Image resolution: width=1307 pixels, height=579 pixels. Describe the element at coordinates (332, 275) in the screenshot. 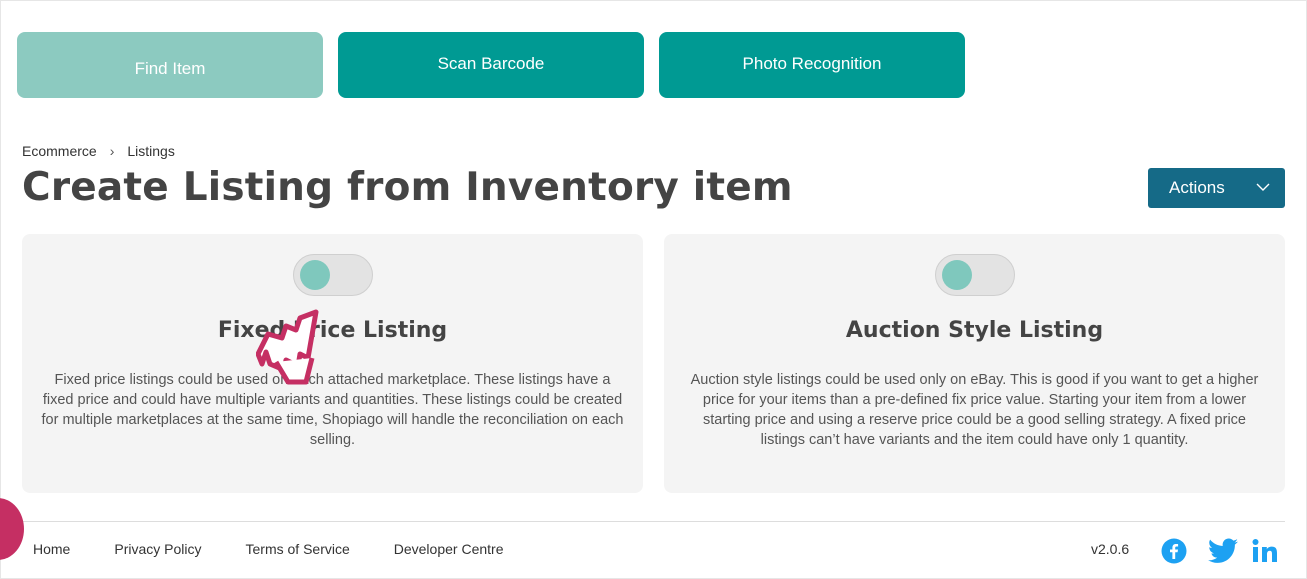

I see `fixed-price-toggle` at that location.